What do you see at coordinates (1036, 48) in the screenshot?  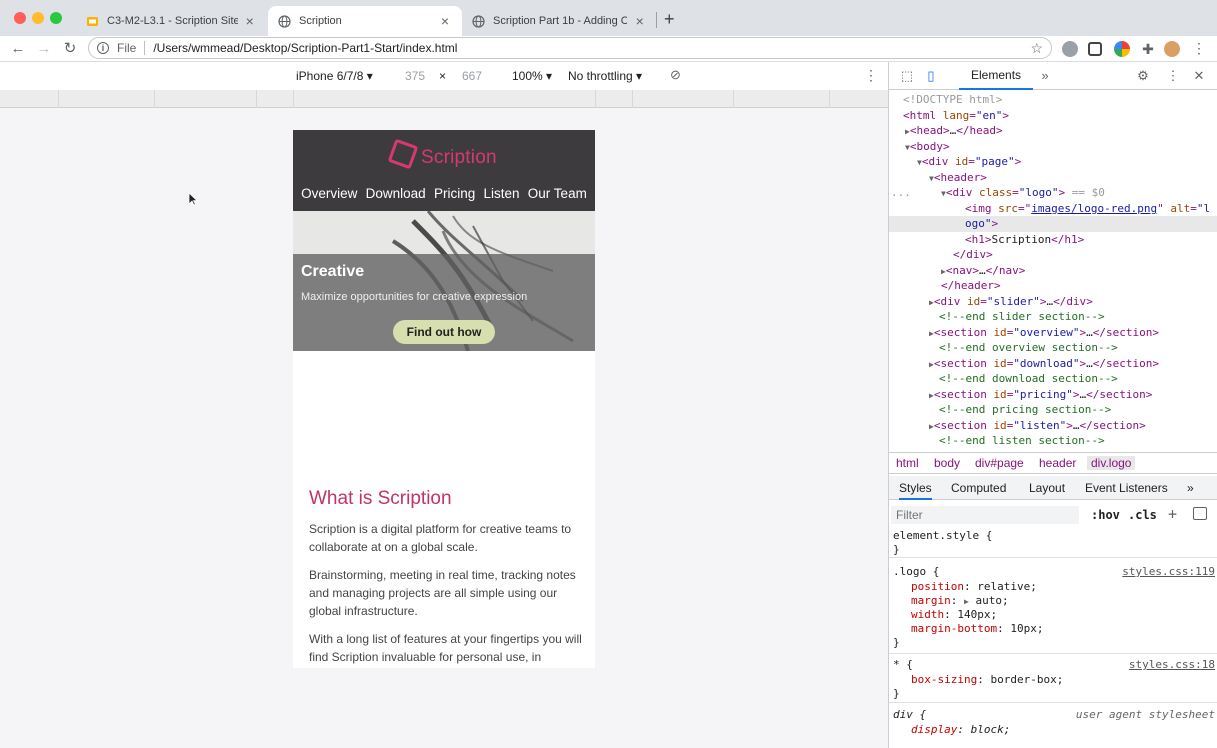 I see `bookmark-star-icon: ☆` at bounding box center [1036, 48].